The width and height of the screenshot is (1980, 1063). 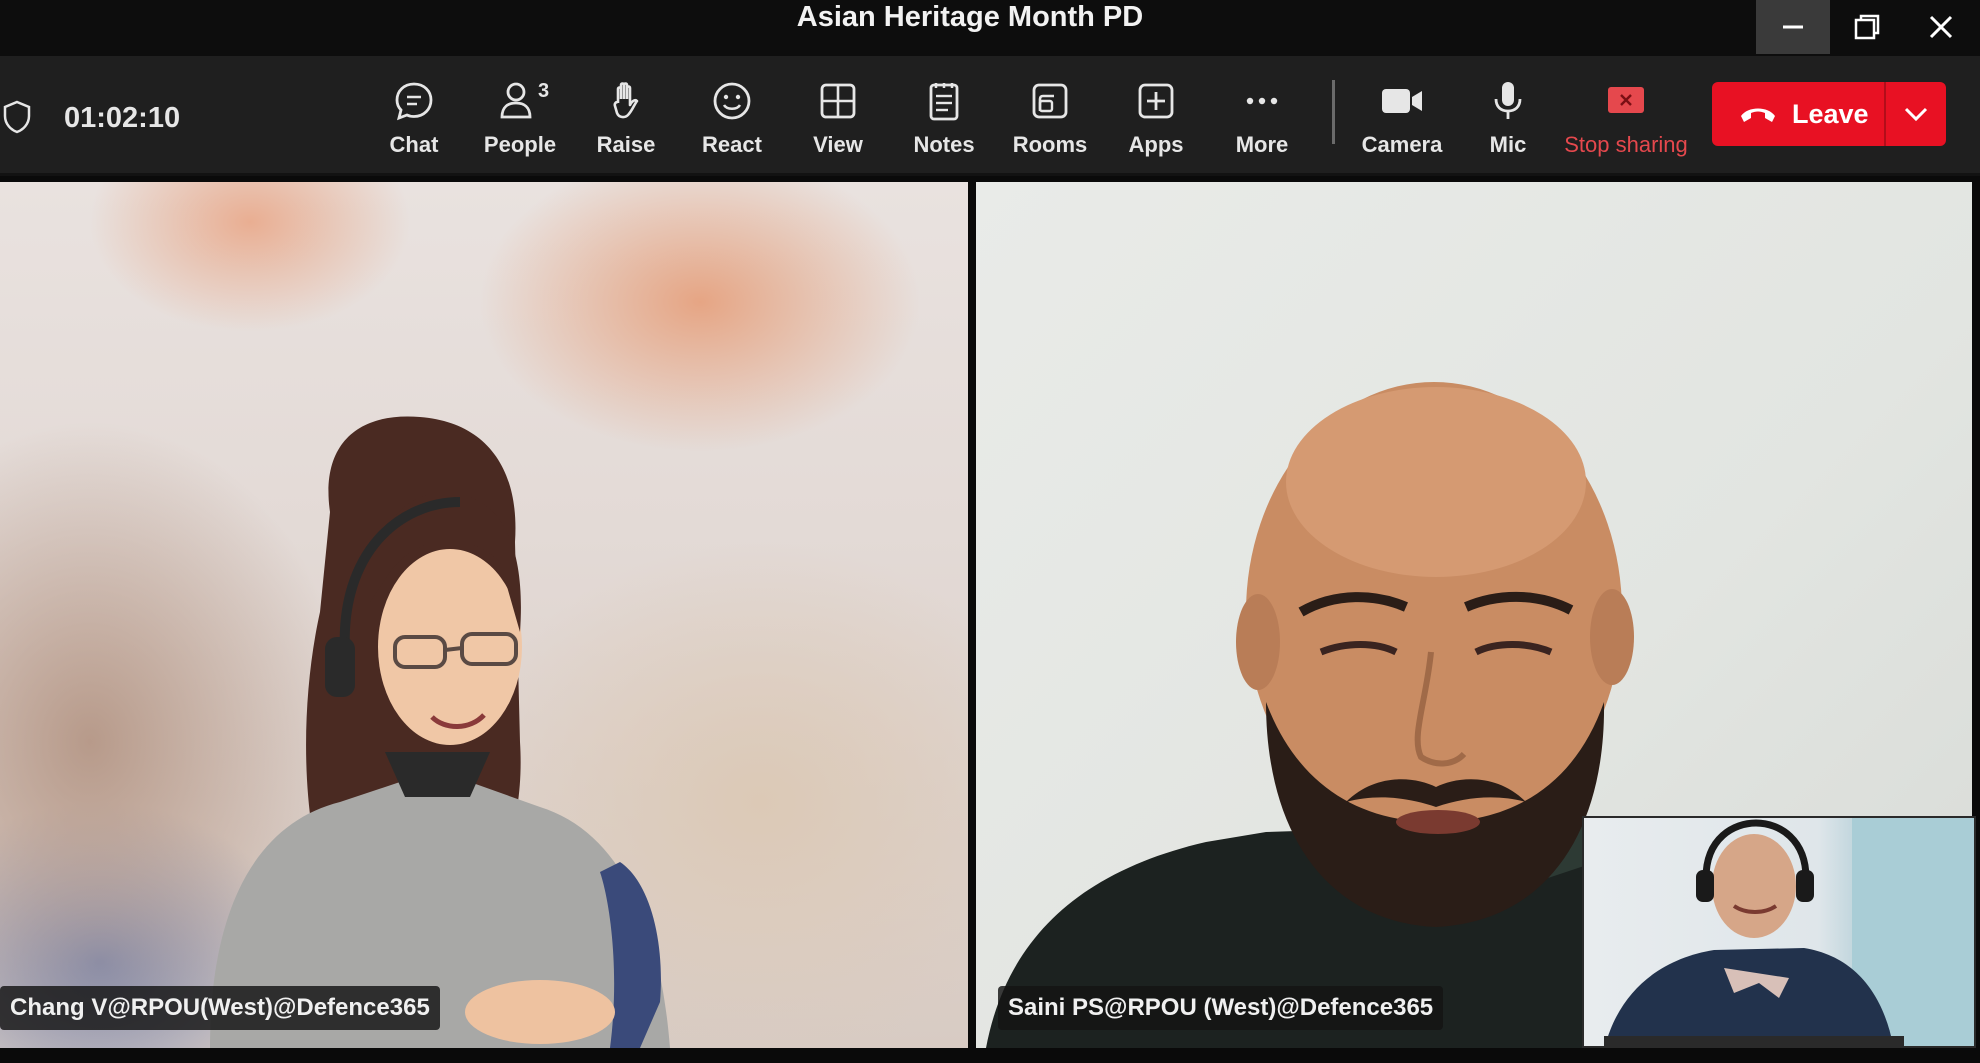 I want to click on restore-button, so click(x=1867, y=27).